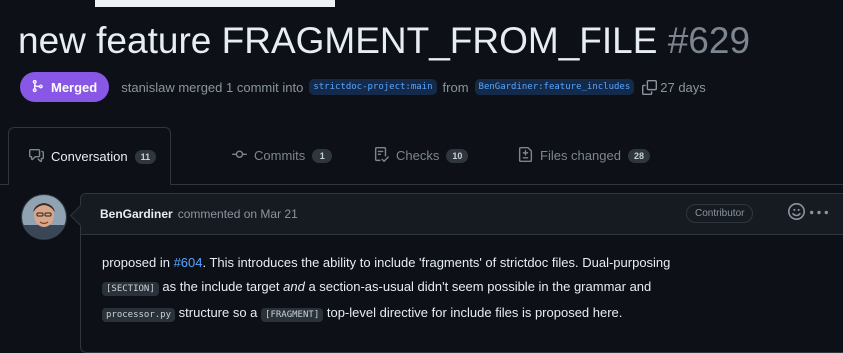 The width and height of the screenshot is (843, 353). I want to click on file-diff-icon, so click(525, 155).